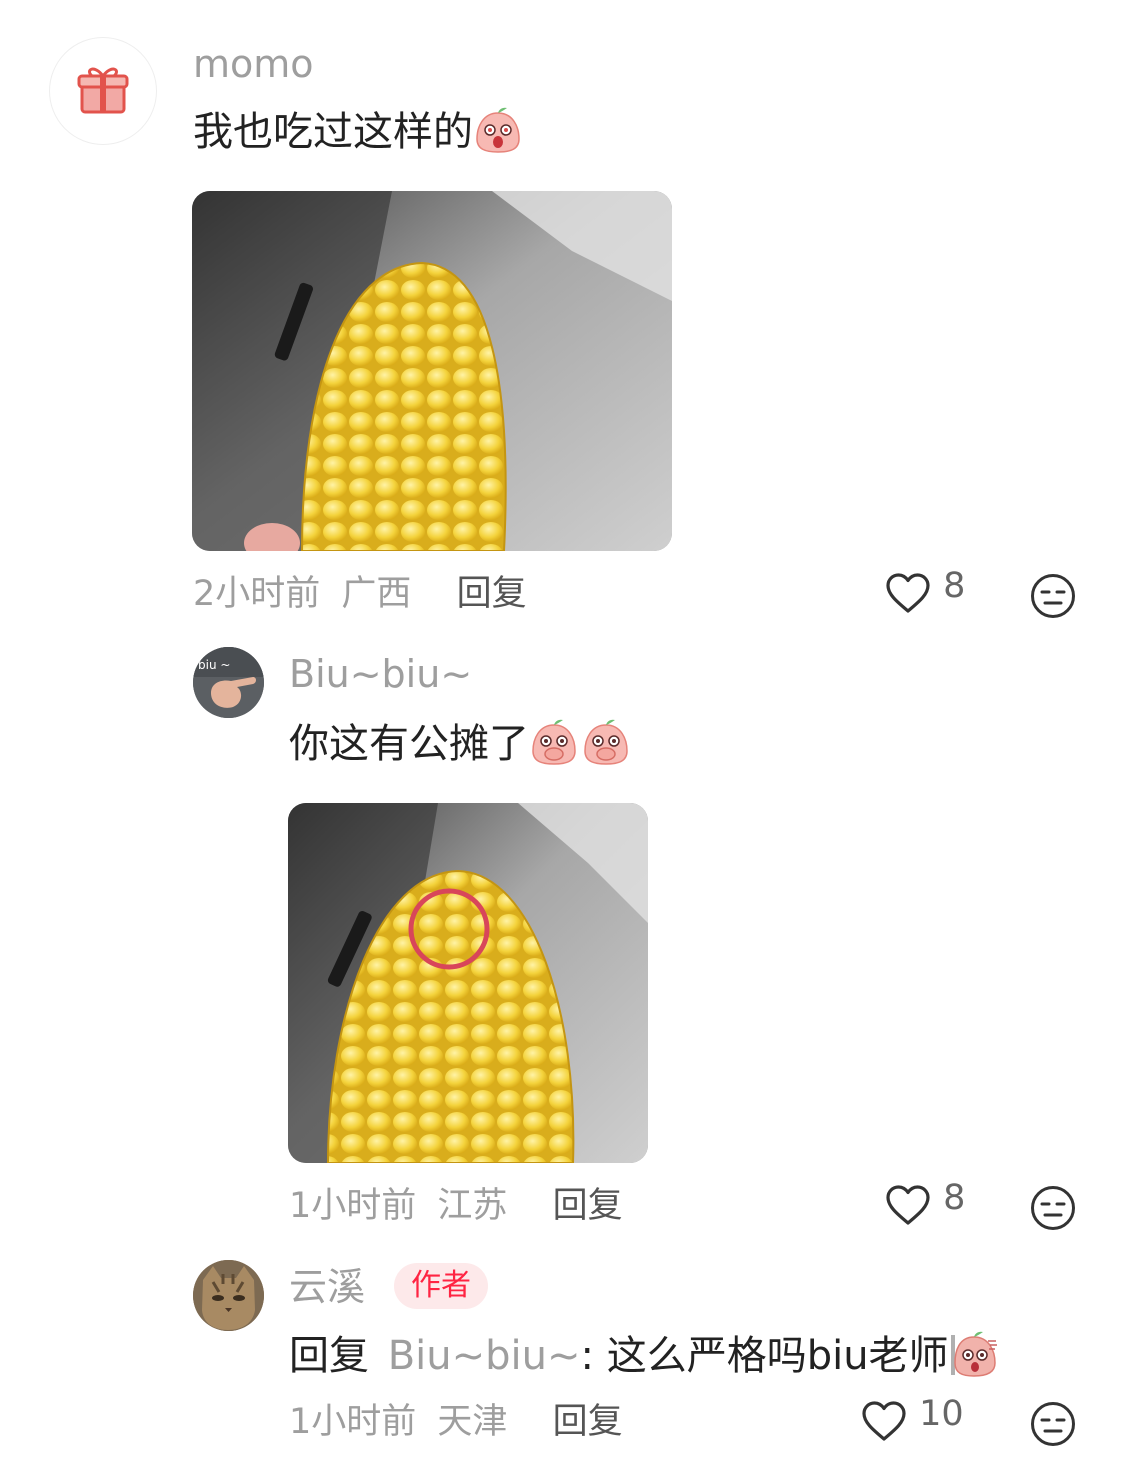 This screenshot has width=1125, height=1471. Describe the element at coordinates (484, 1356) in the screenshot. I see `mention-link: Biu~biu~` at that location.